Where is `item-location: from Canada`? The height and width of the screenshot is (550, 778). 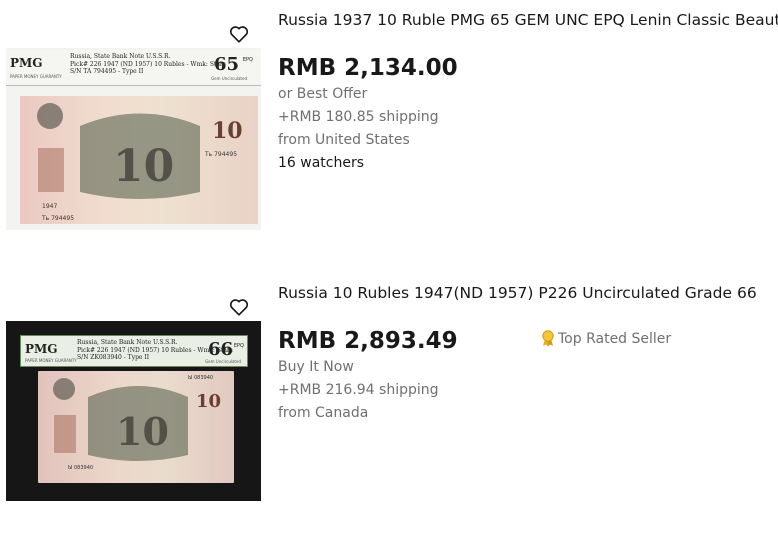
item-location: from Canada is located at coordinates (323, 413).